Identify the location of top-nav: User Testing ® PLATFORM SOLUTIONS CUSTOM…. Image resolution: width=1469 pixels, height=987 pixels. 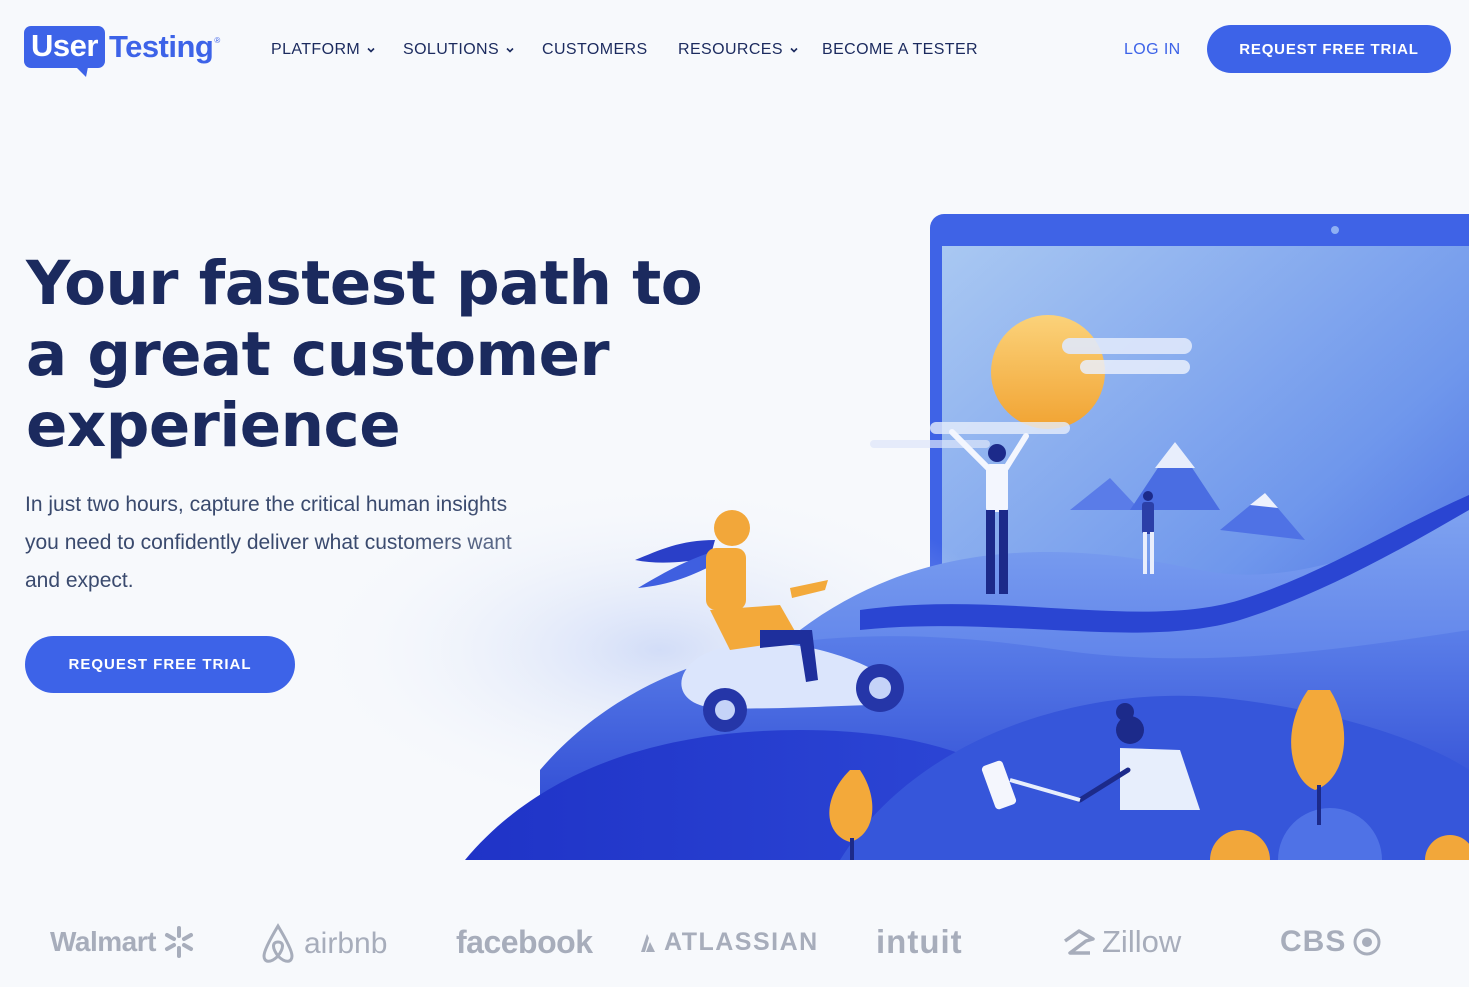
(734, 50).